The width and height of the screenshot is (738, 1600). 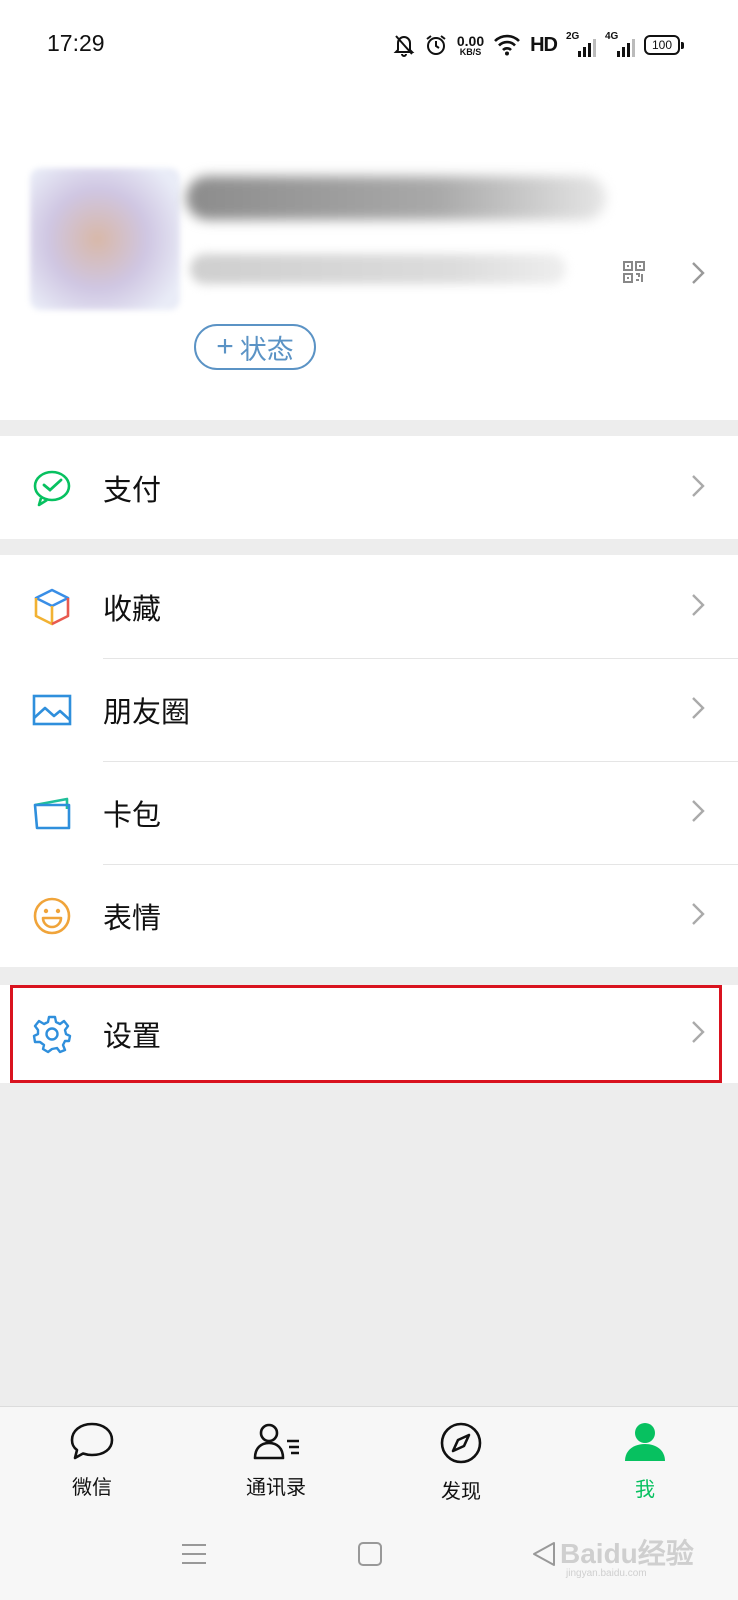 I want to click on net-speed: 0.00 KB/S, so click(x=470, y=45).